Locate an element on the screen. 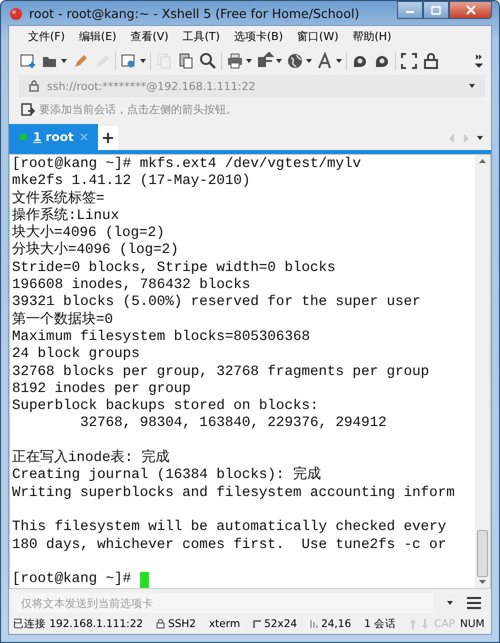  key-indicator: NUM is located at coordinates (472, 624).